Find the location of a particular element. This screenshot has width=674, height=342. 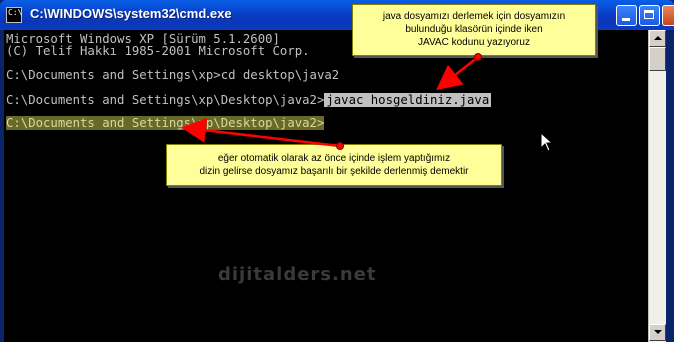

window-title: C:\WINDOWS\system32\cmd.exe is located at coordinates (131, 13).